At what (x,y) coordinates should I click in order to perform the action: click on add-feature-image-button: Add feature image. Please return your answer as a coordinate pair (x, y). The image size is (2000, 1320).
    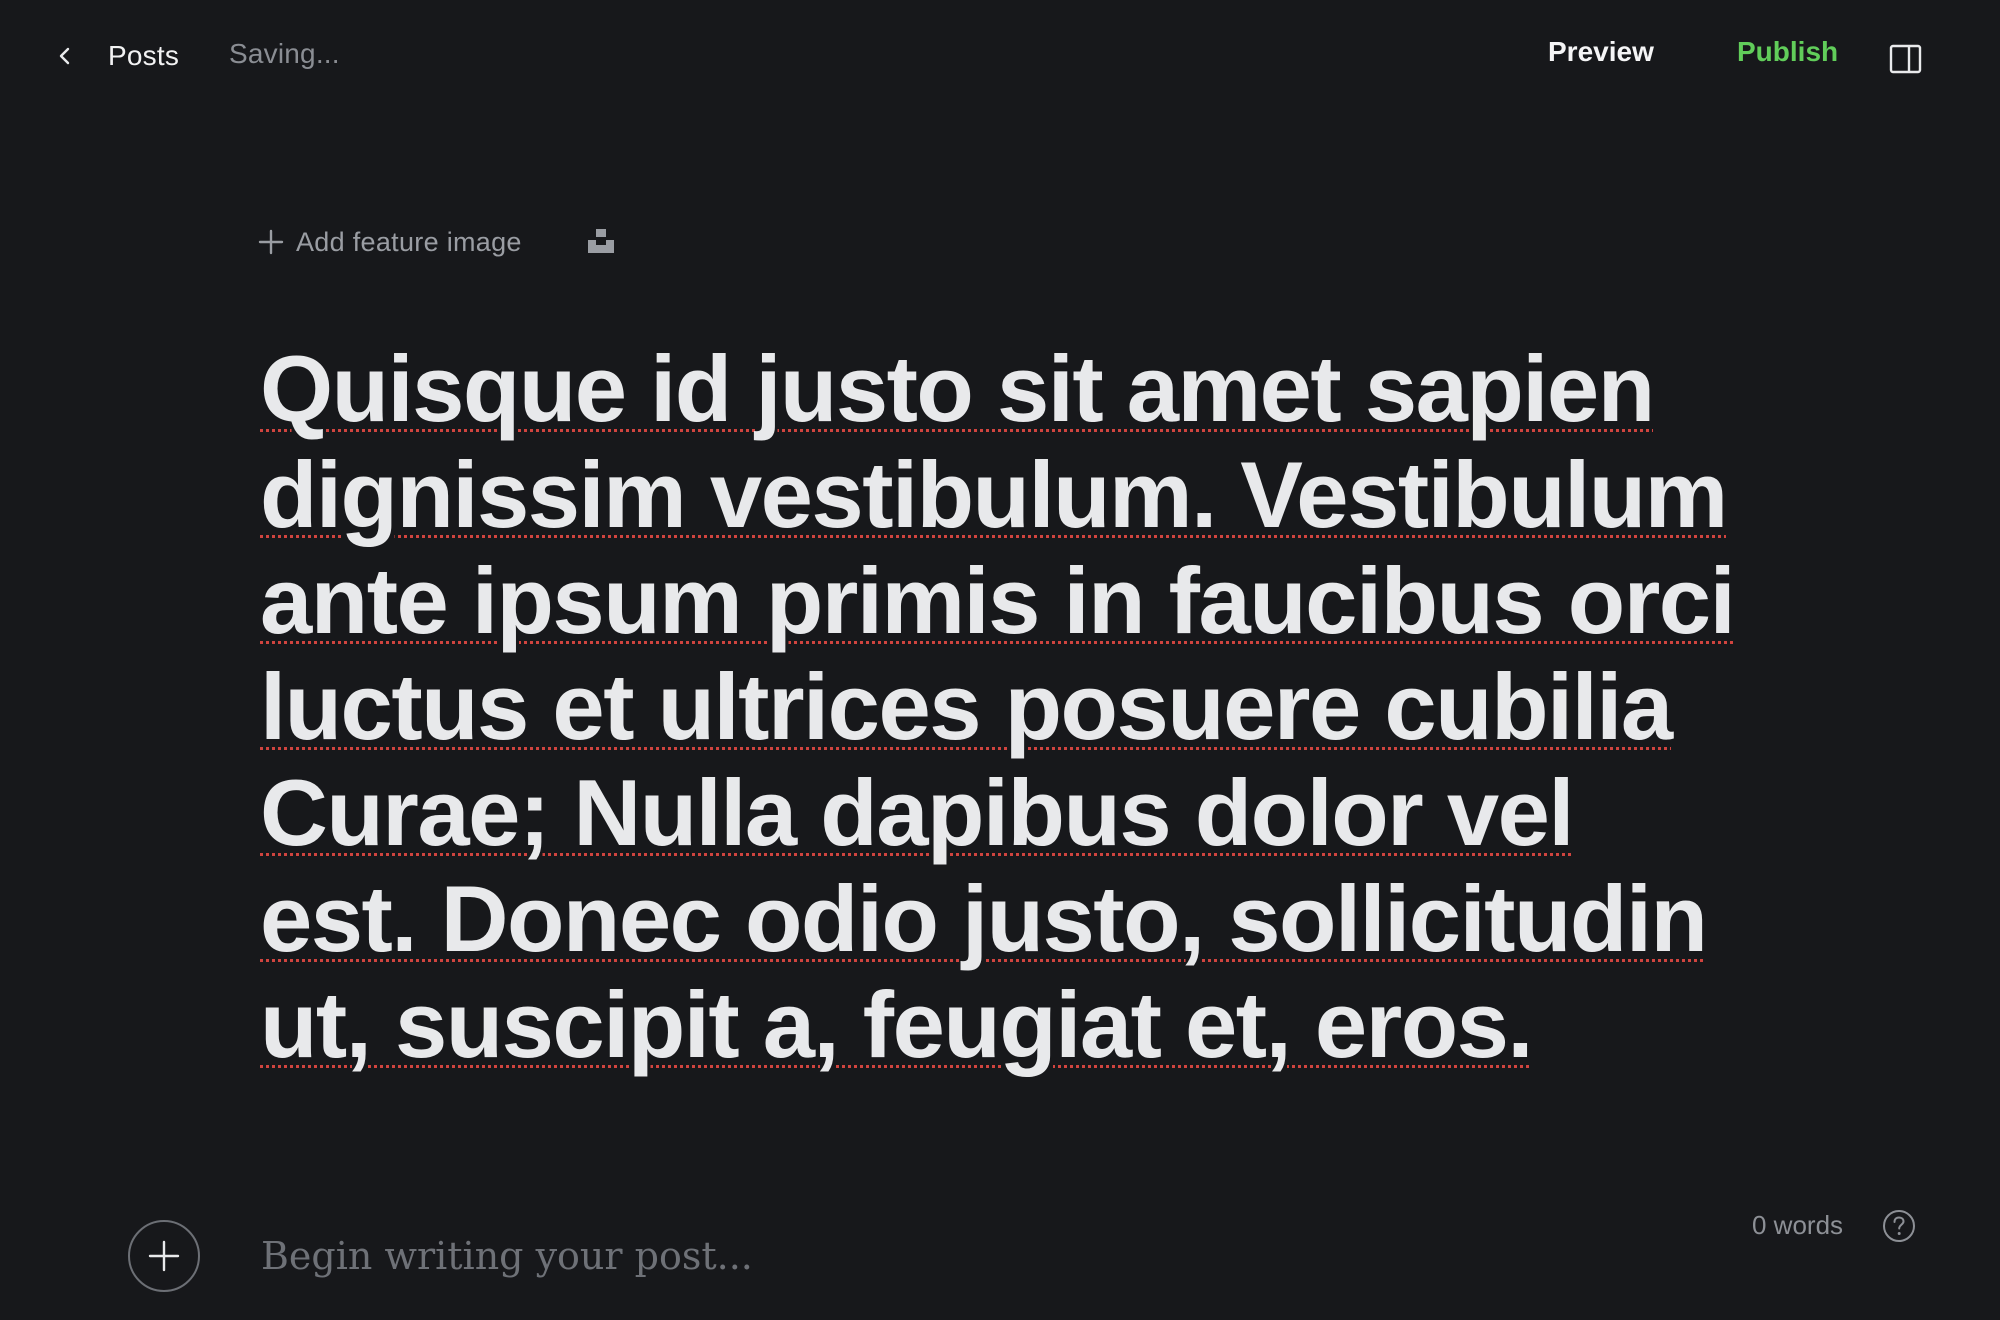
    Looking at the image, I should click on (390, 242).